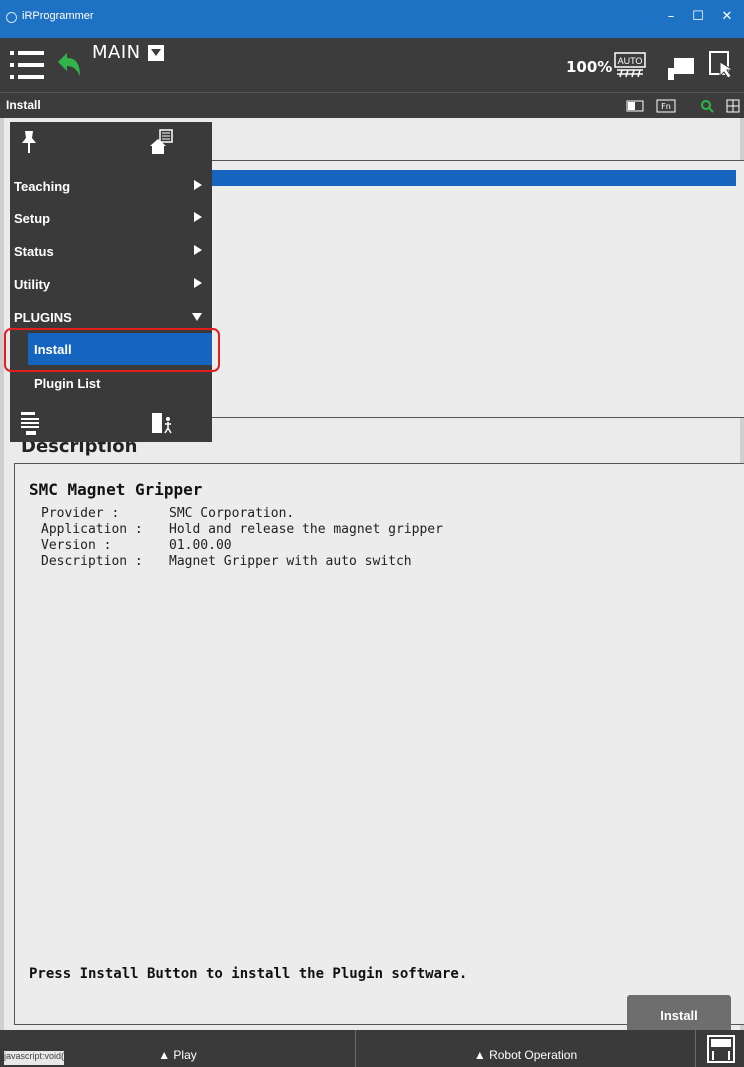 The height and width of the screenshot is (1067, 744). Describe the element at coordinates (32, 284) in the screenshot. I see `menu-item-label: Utility` at that location.